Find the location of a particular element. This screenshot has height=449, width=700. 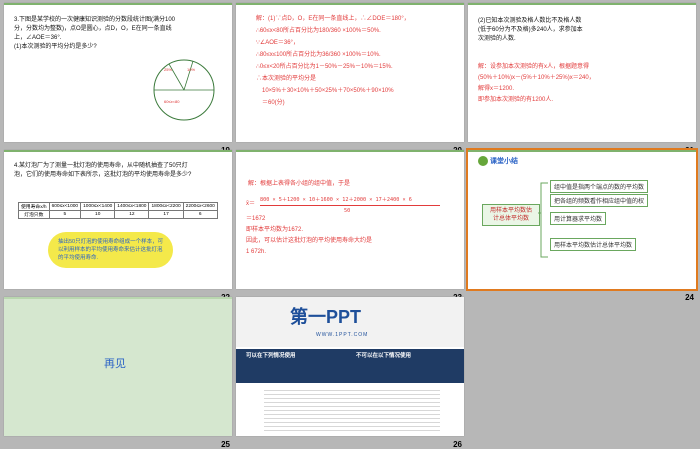

right-title: 不可以在以下情况使用 is located at coordinates (384, 356).